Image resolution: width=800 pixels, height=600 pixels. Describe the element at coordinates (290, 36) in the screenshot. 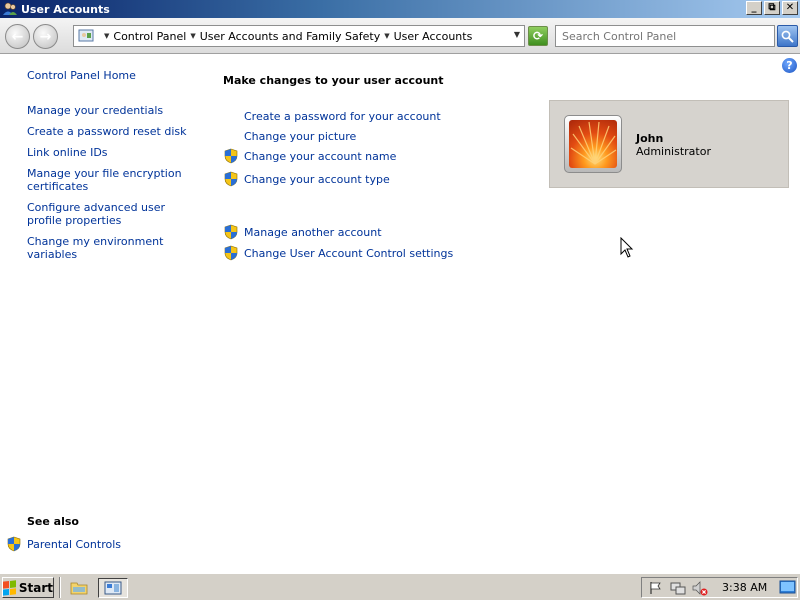

I see `breadcrumb-user-accounts-family-safety: User Accounts and Family Safety` at that location.